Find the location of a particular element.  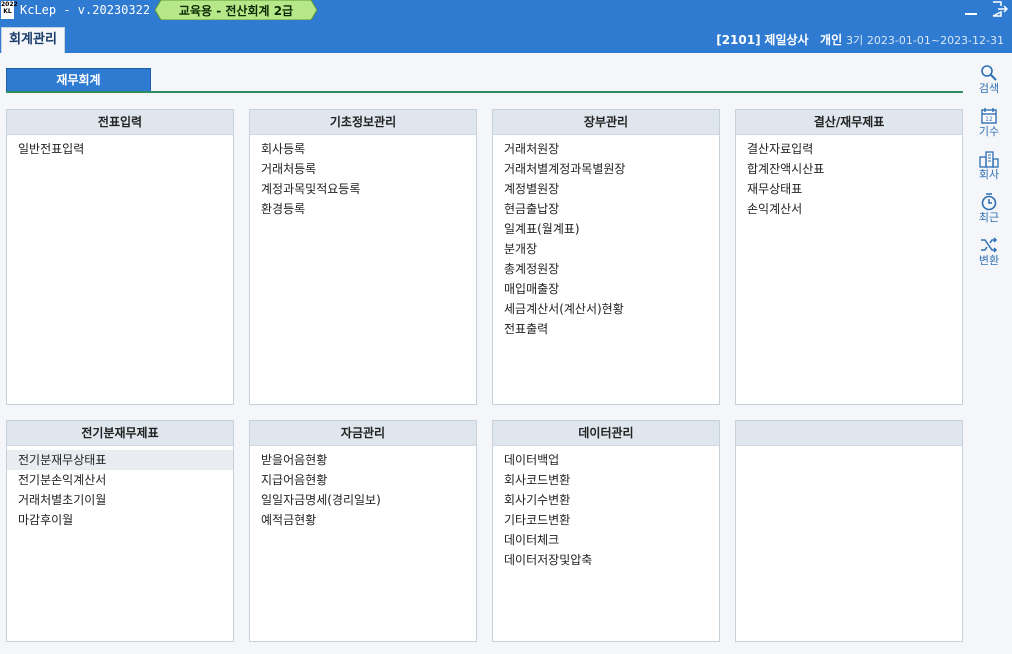

minimize-button is located at coordinates (971, 9).